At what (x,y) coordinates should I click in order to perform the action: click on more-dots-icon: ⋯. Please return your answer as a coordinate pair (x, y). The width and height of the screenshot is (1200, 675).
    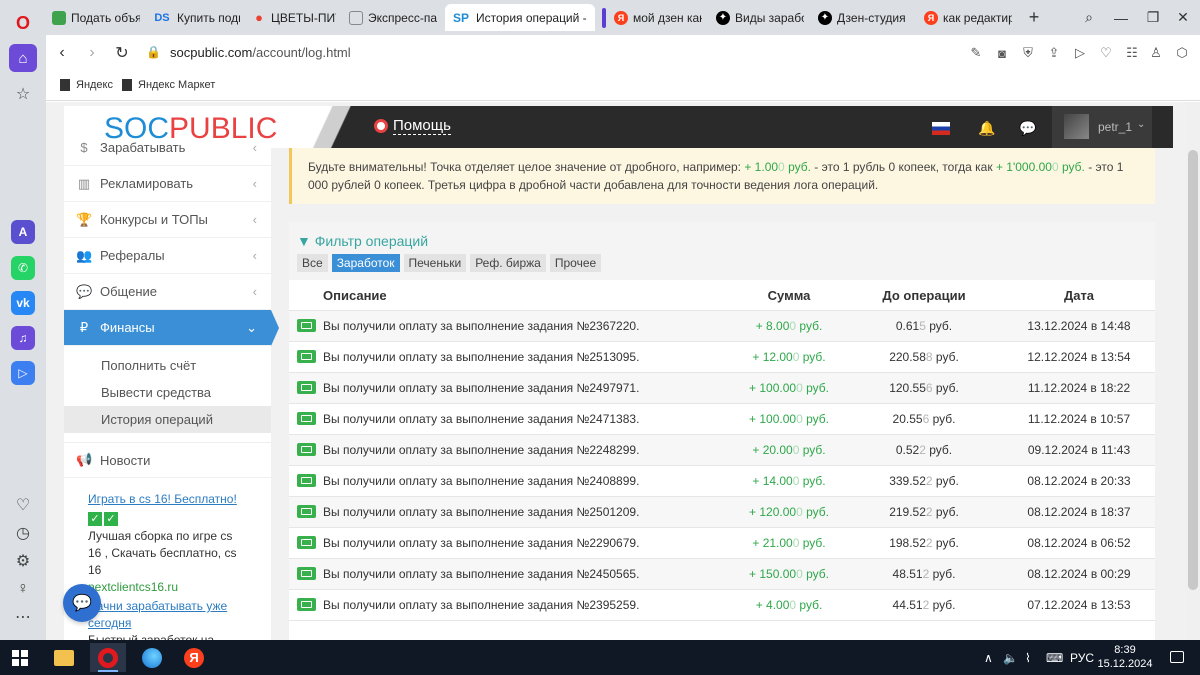
    Looking at the image, I should click on (23, 617).